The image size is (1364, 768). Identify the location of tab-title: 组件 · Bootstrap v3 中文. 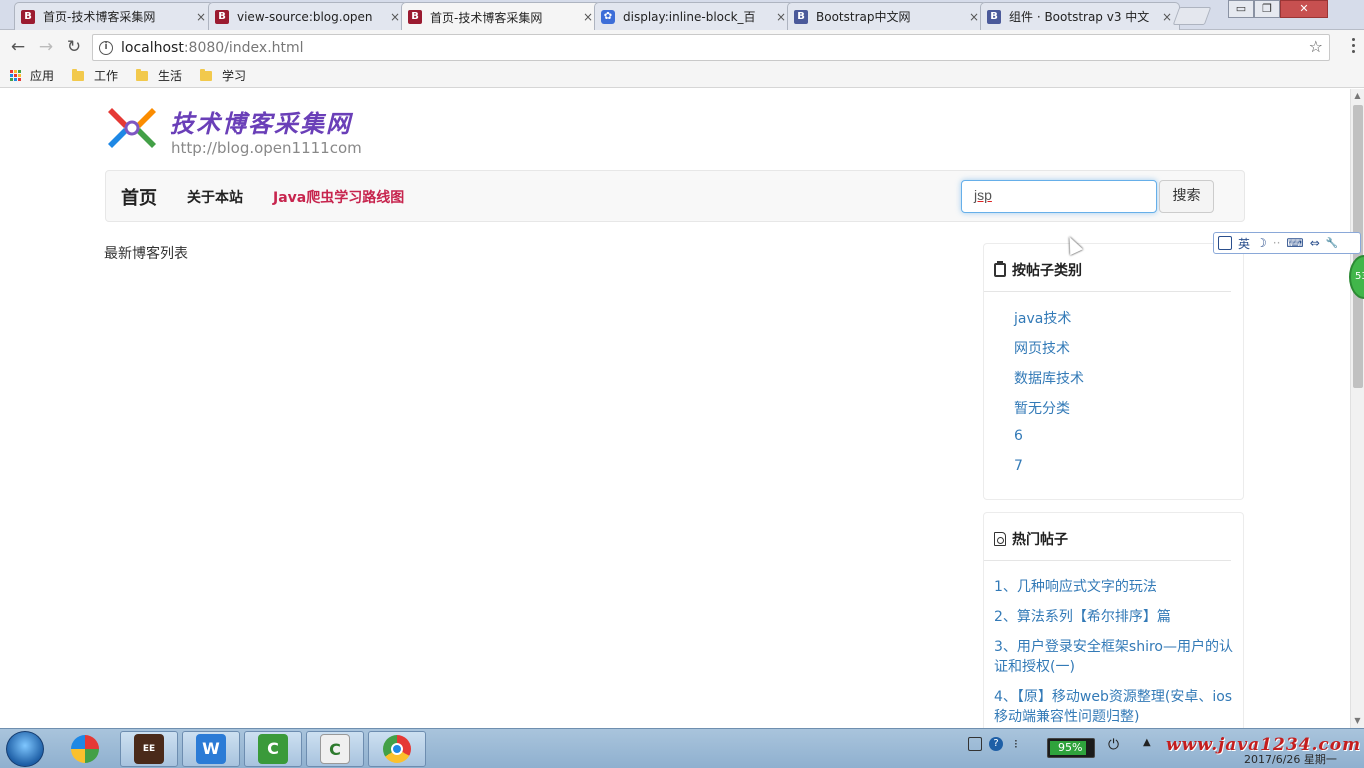
(1079, 17).